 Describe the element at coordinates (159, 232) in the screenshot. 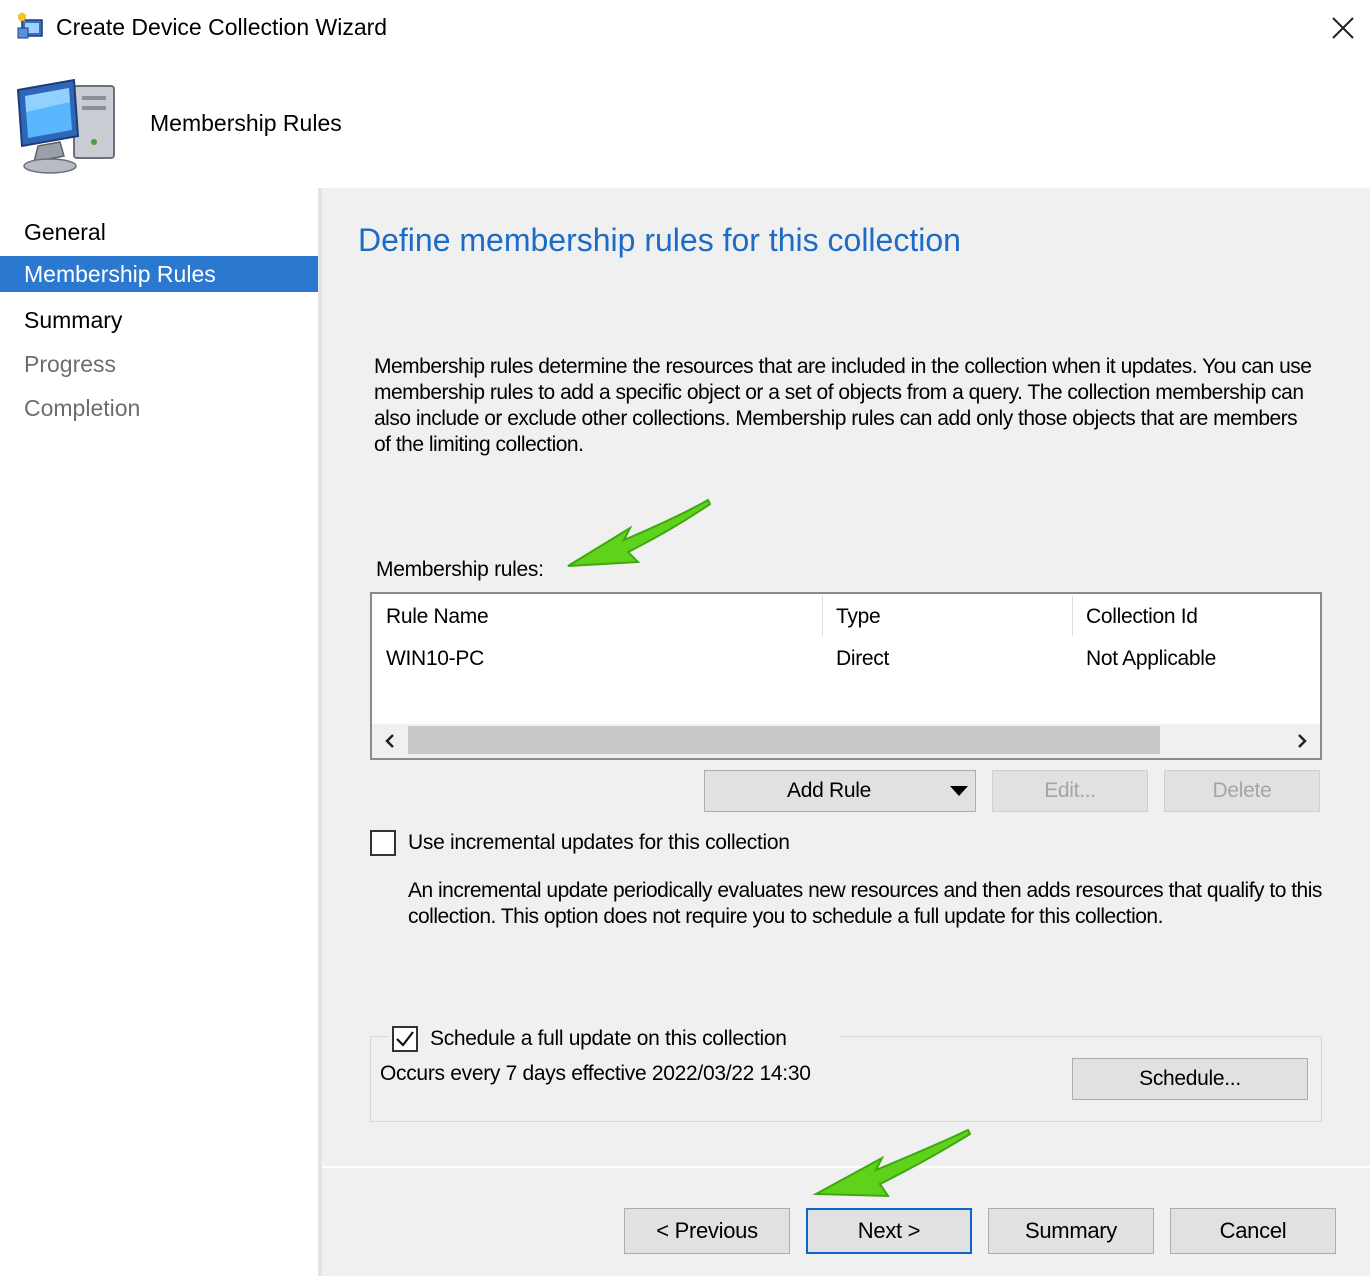

I see `nav-item-general: General` at that location.